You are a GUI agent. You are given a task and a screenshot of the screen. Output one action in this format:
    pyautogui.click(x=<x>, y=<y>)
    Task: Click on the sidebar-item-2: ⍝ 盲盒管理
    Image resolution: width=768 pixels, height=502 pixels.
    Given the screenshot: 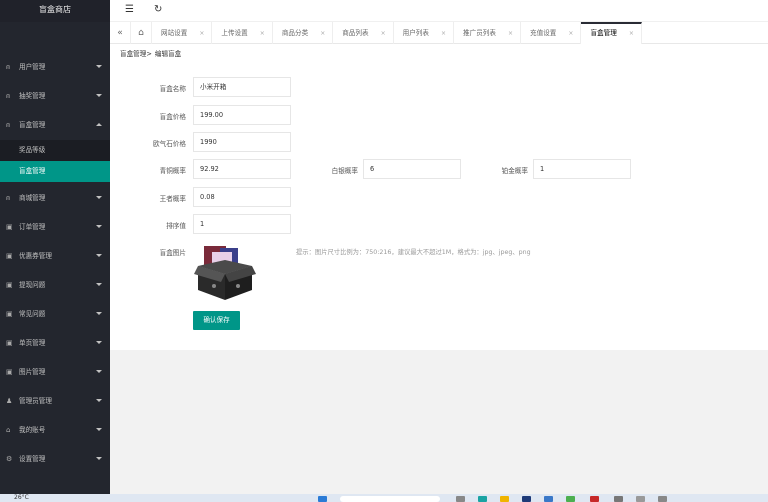 What is the action you would take?
    pyautogui.click(x=55, y=125)
    